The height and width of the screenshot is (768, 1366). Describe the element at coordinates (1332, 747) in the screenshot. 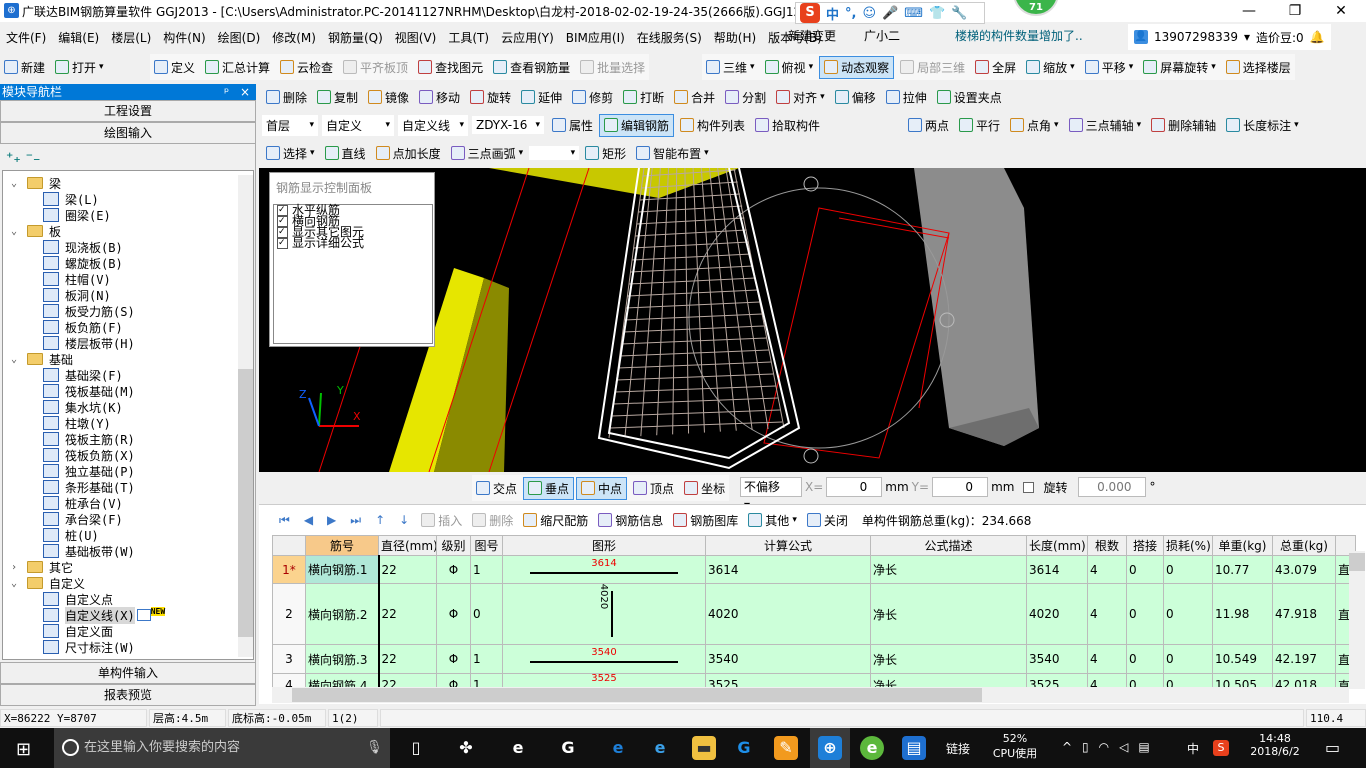

I see `notification-icon: ▭` at that location.